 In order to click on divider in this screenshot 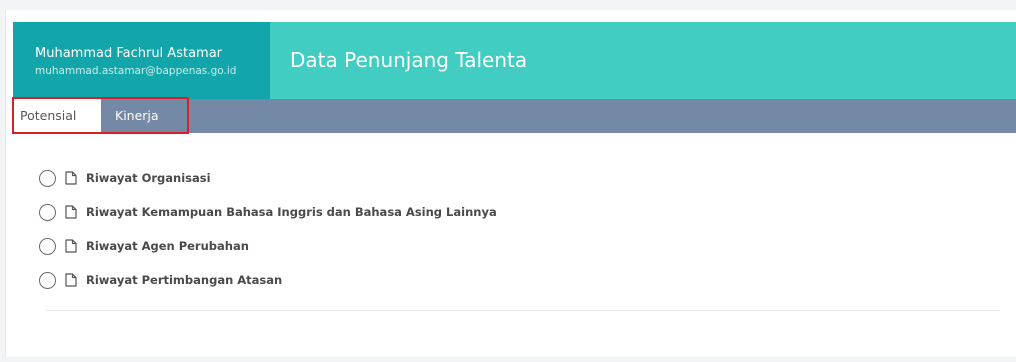, I will do `click(522, 310)`.